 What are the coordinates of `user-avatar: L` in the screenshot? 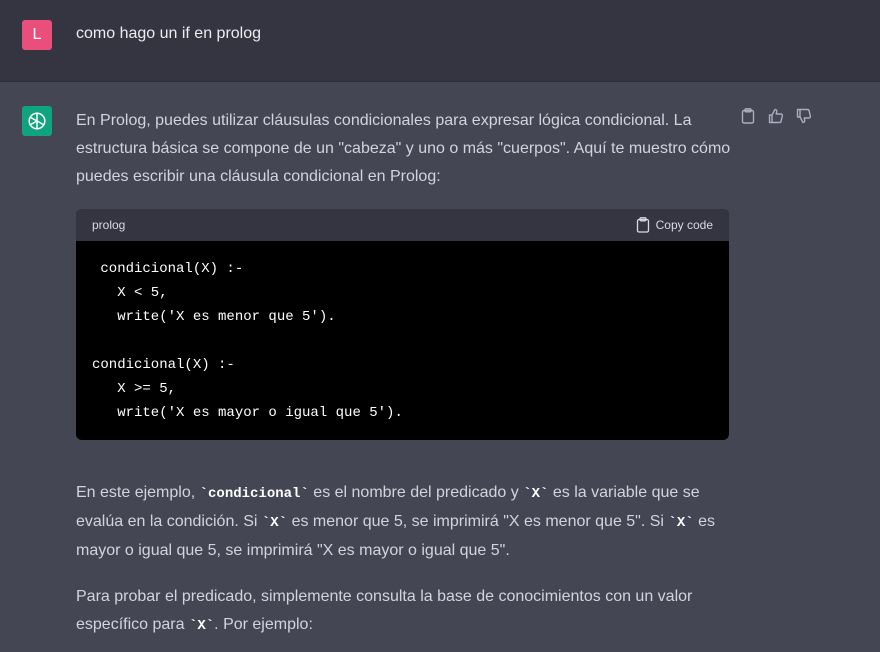 It's located at (37, 35).